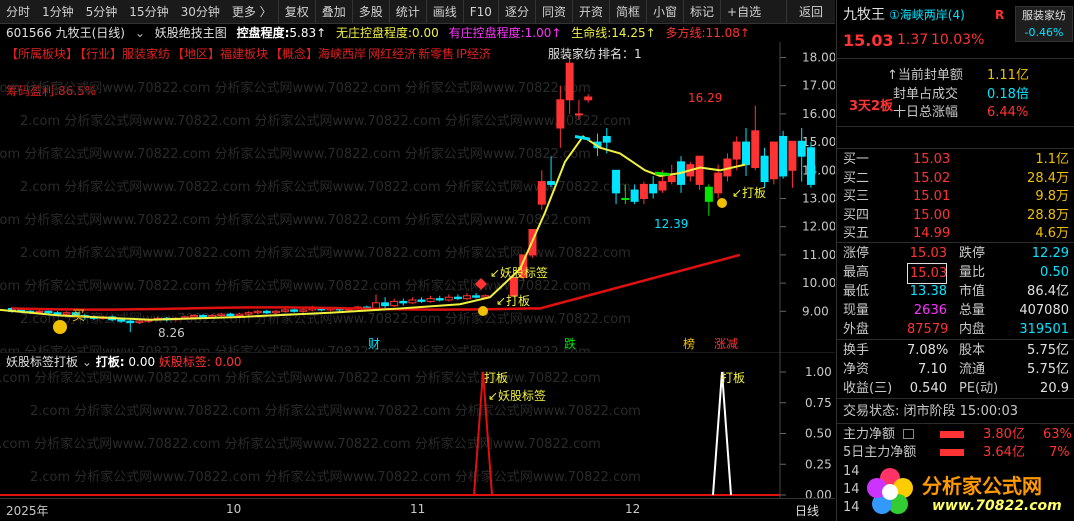 This screenshot has height=521, width=1074. I want to click on toolbar-more-button: 更多 〉, so click(252, 12).